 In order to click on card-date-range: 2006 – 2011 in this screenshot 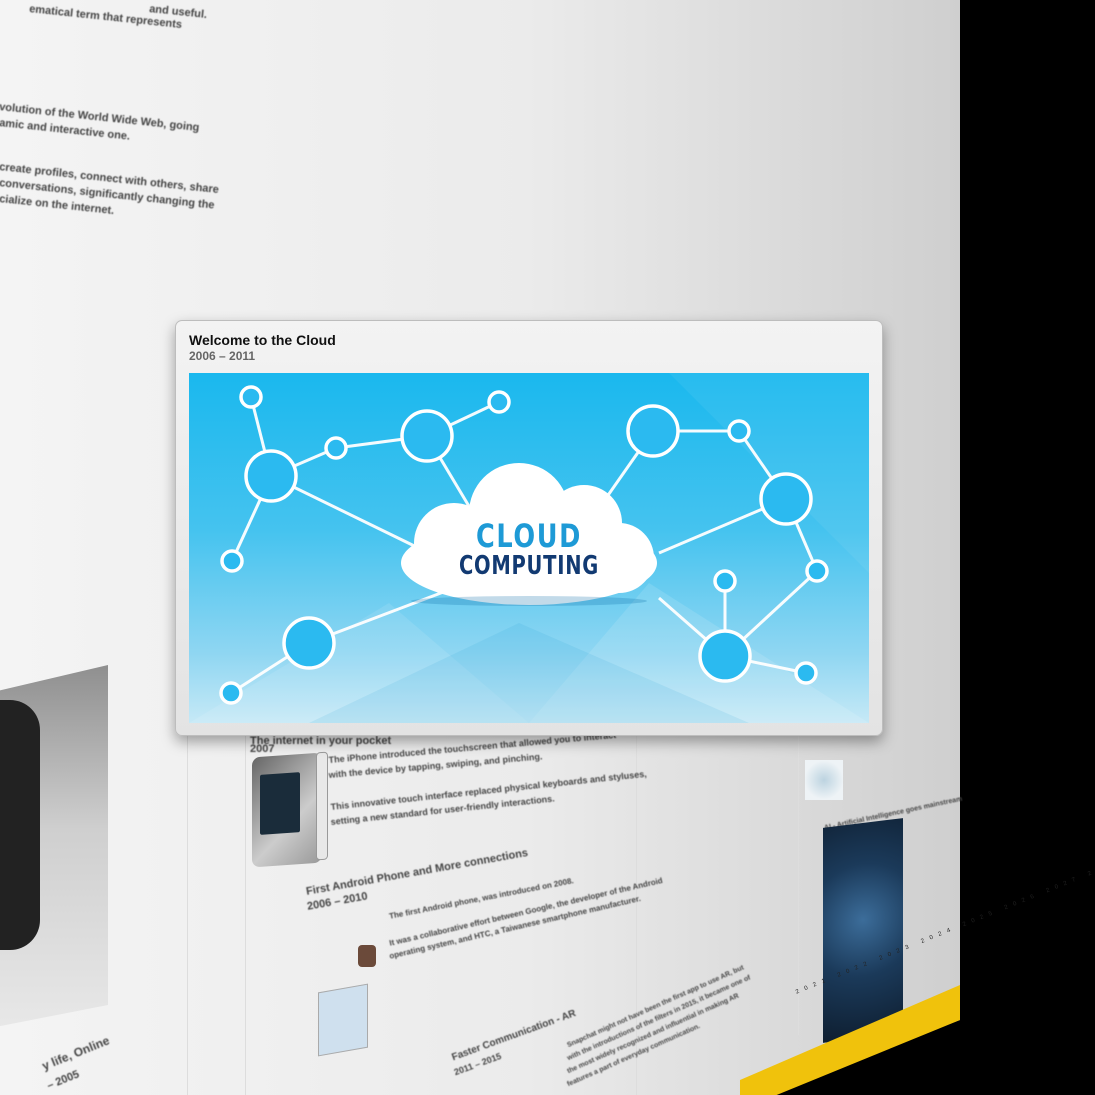, I will do `click(222, 356)`.